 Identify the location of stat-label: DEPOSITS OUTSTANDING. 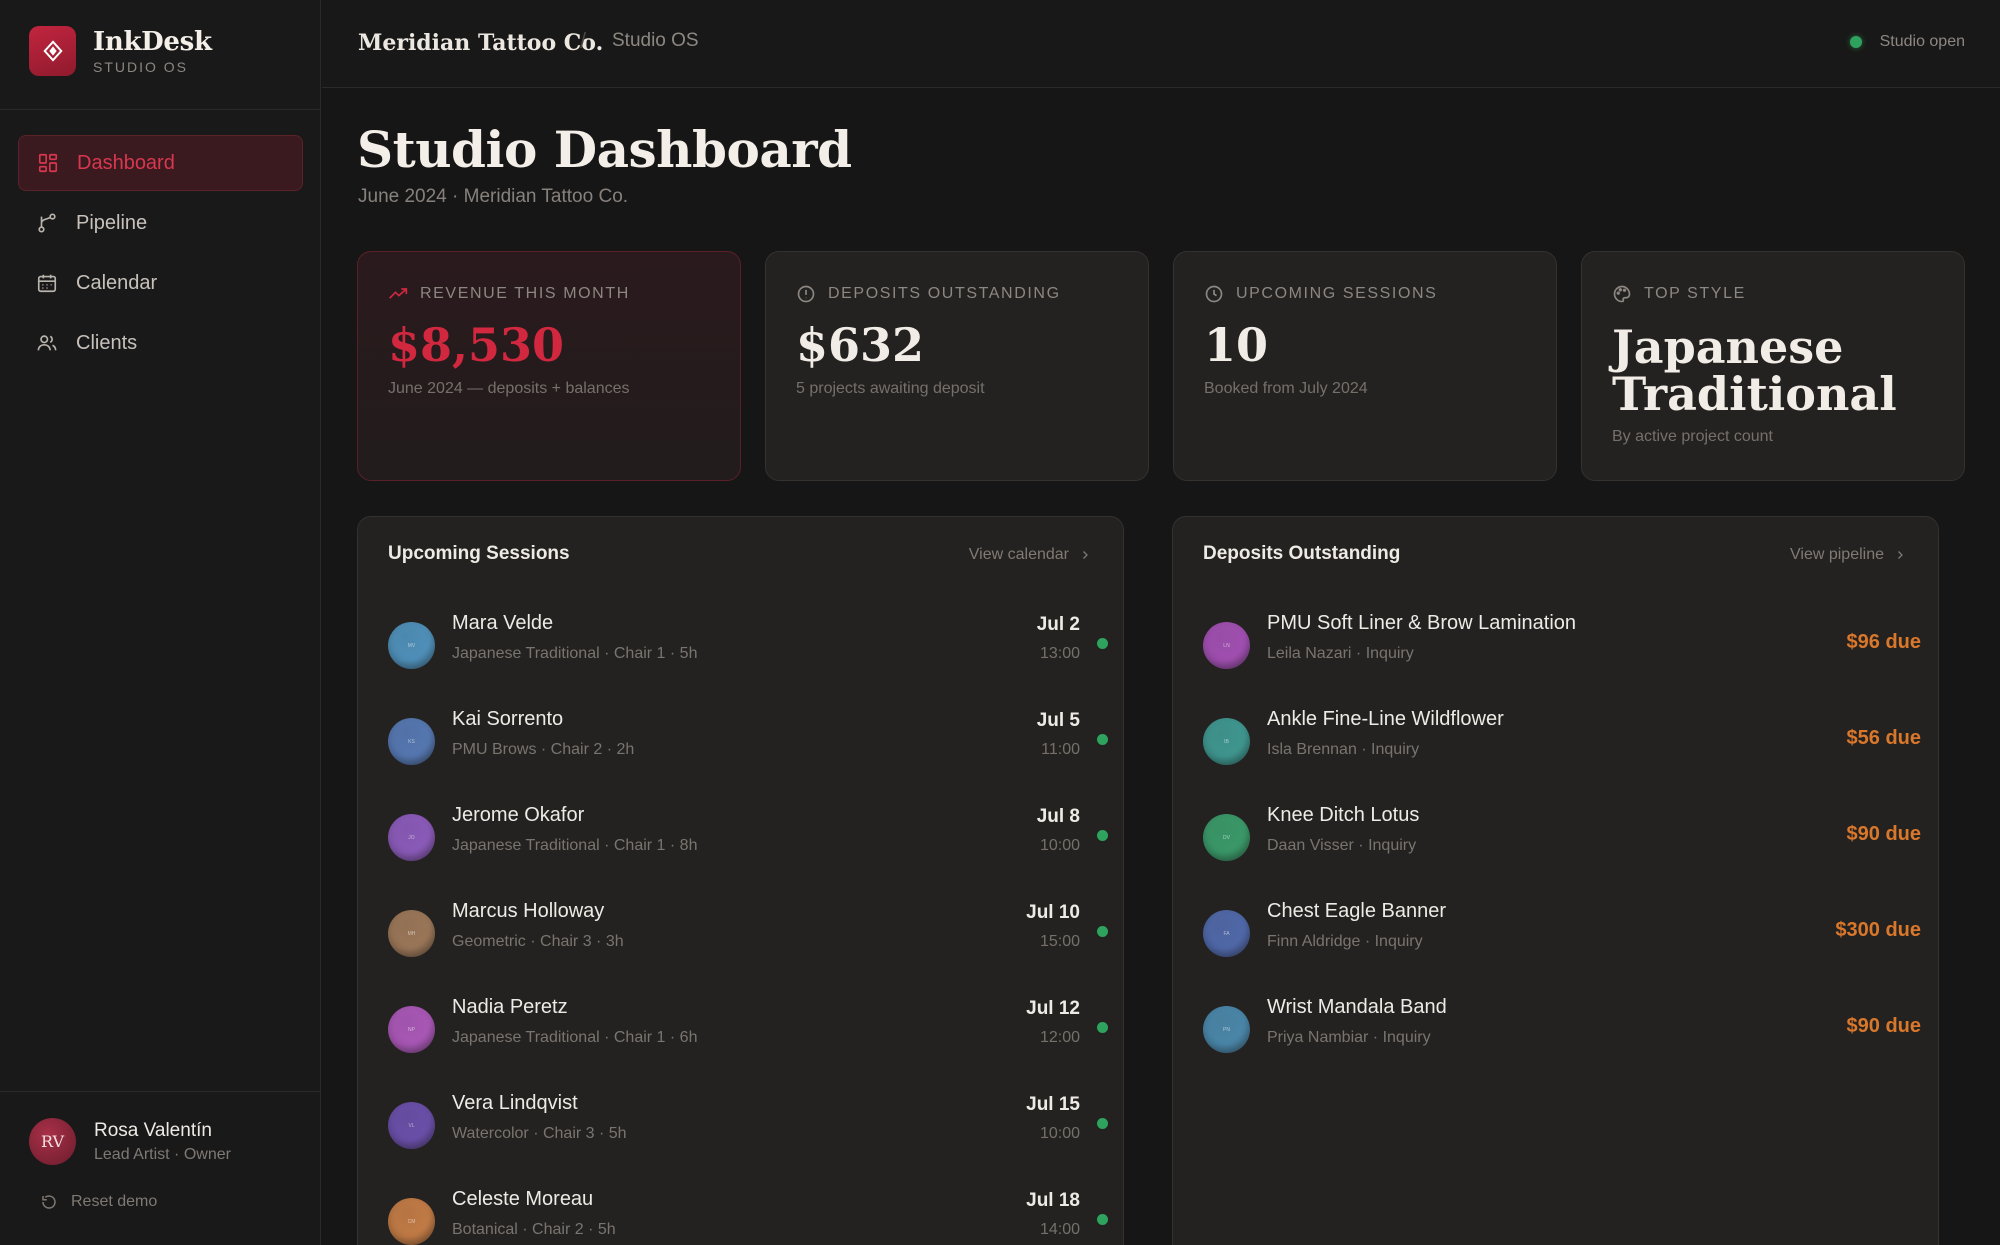
(944, 293).